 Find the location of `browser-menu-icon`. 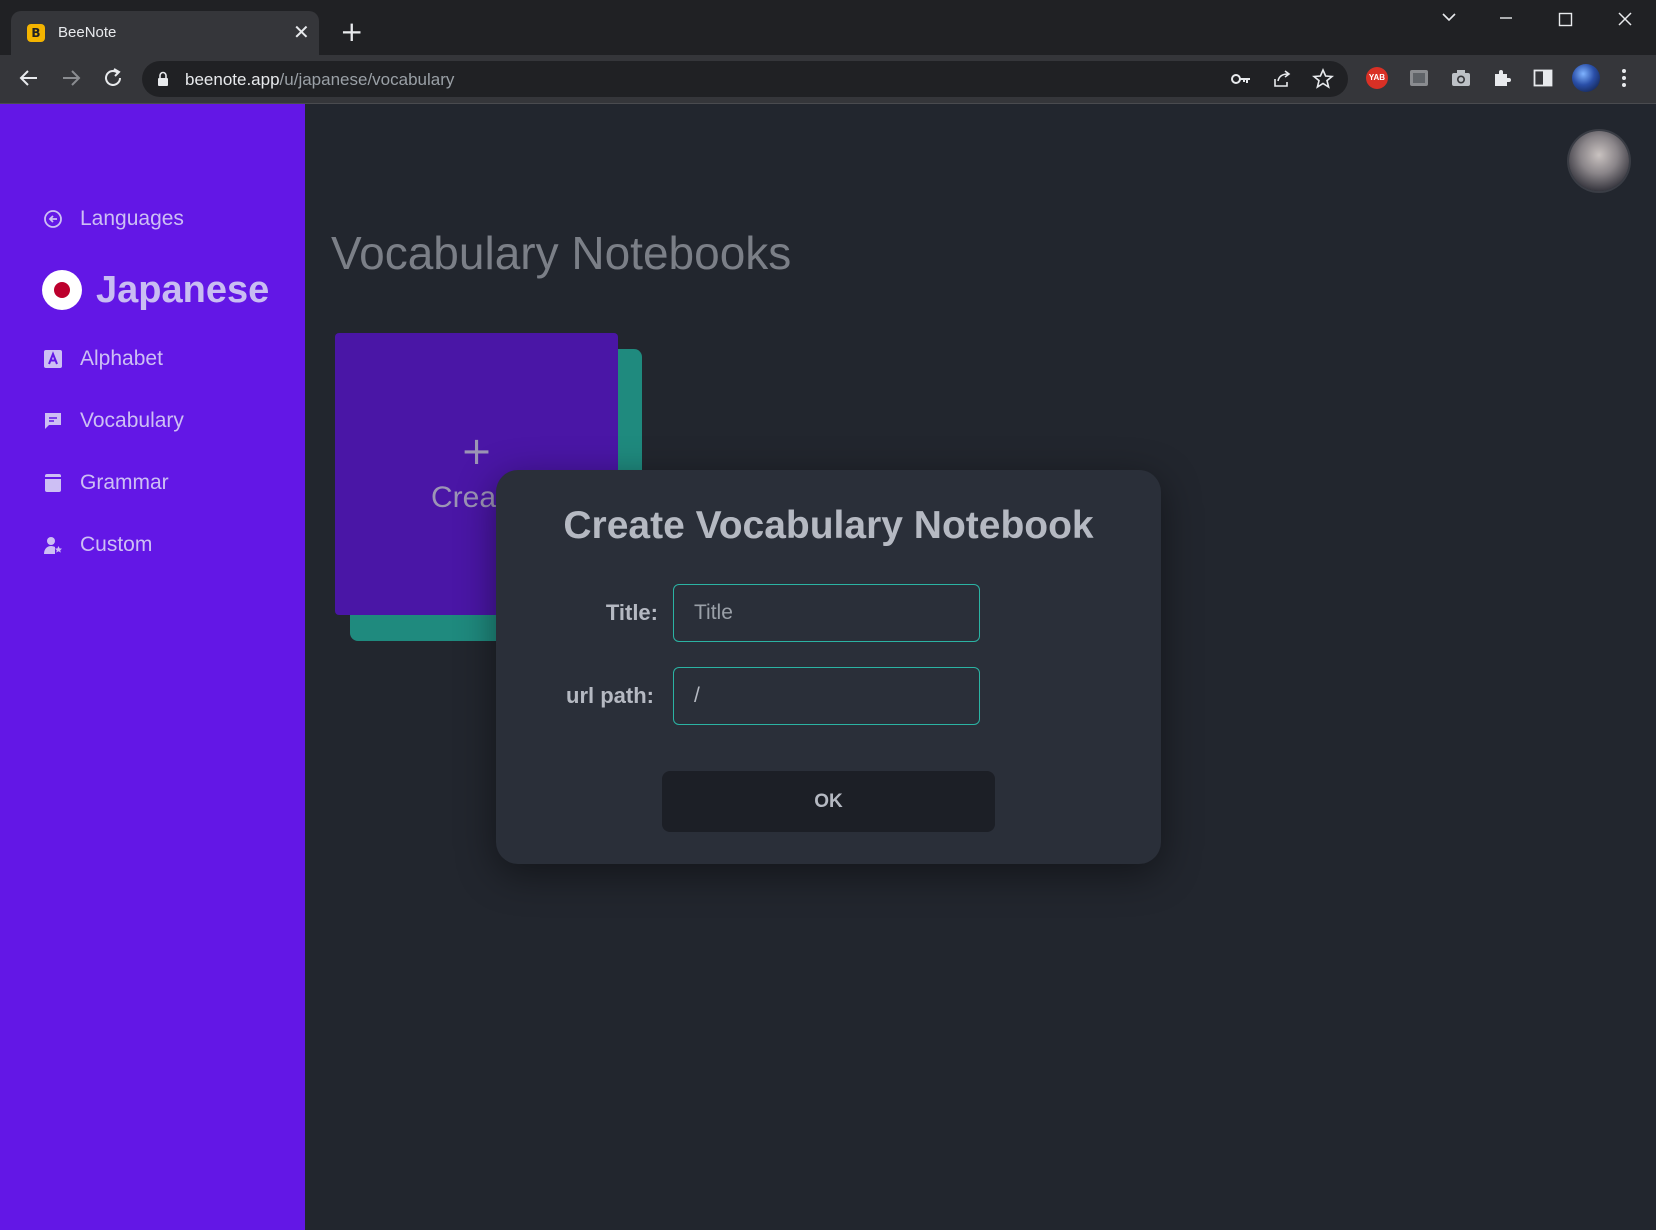

browser-menu-icon is located at coordinates (1632, 79).